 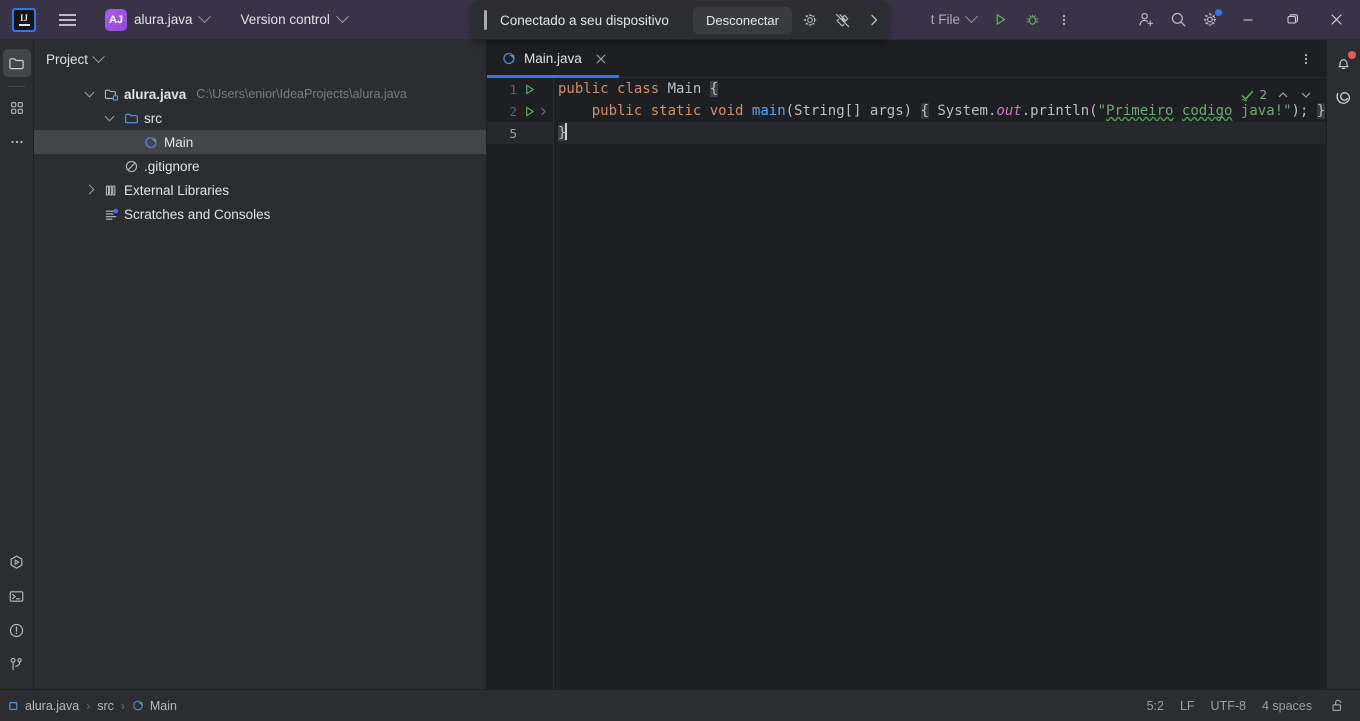 I want to click on popup-expand-button, so click(x=874, y=20).